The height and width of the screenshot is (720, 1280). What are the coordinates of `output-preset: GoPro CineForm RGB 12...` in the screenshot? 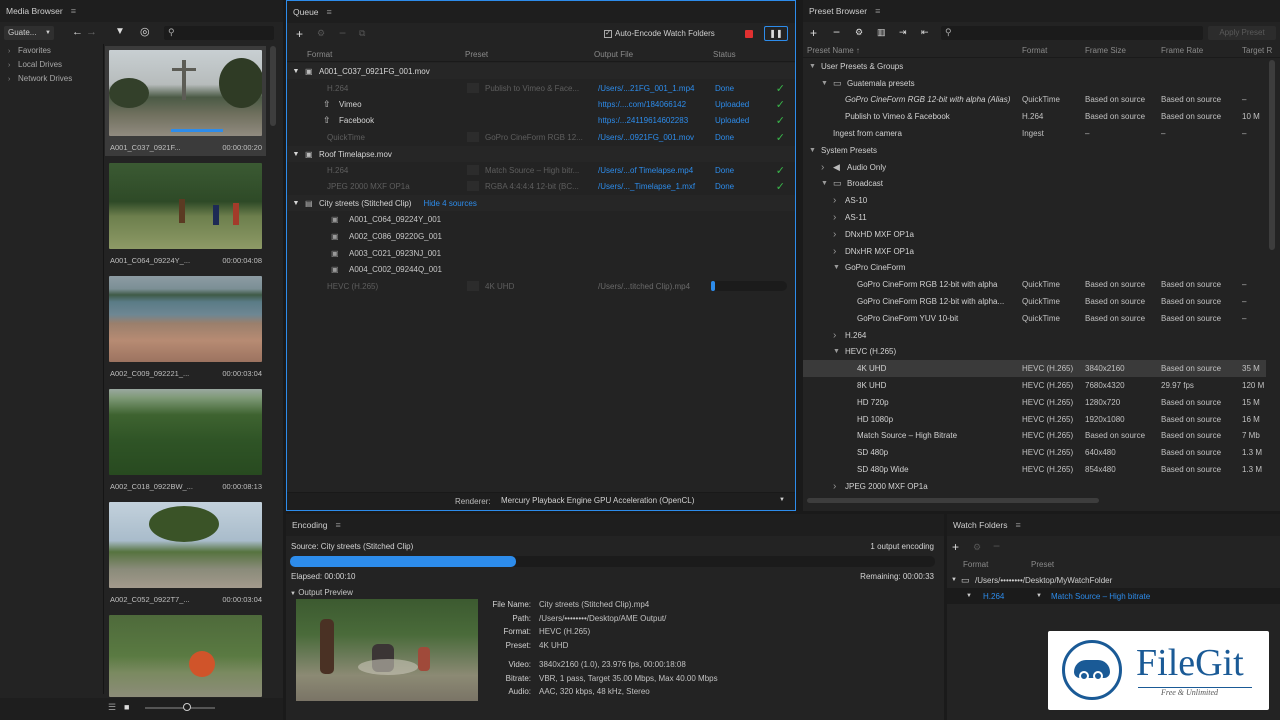 It's located at (534, 137).